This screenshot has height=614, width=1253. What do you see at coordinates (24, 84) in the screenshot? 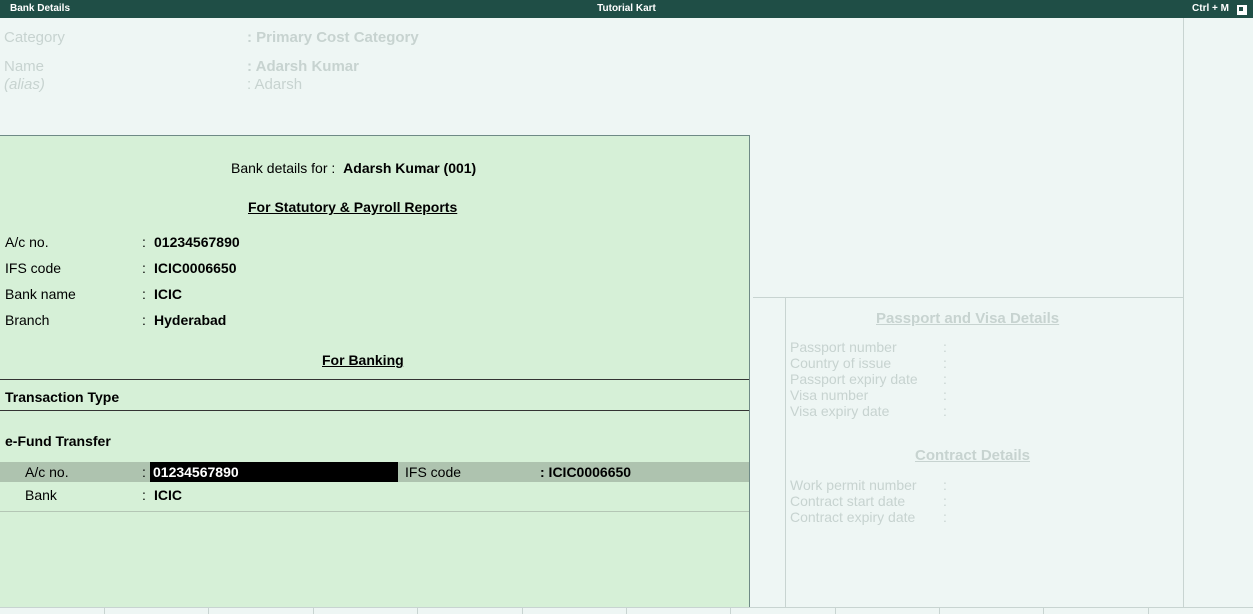
I see `alias-label: (alias)` at bounding box center [24, 84].